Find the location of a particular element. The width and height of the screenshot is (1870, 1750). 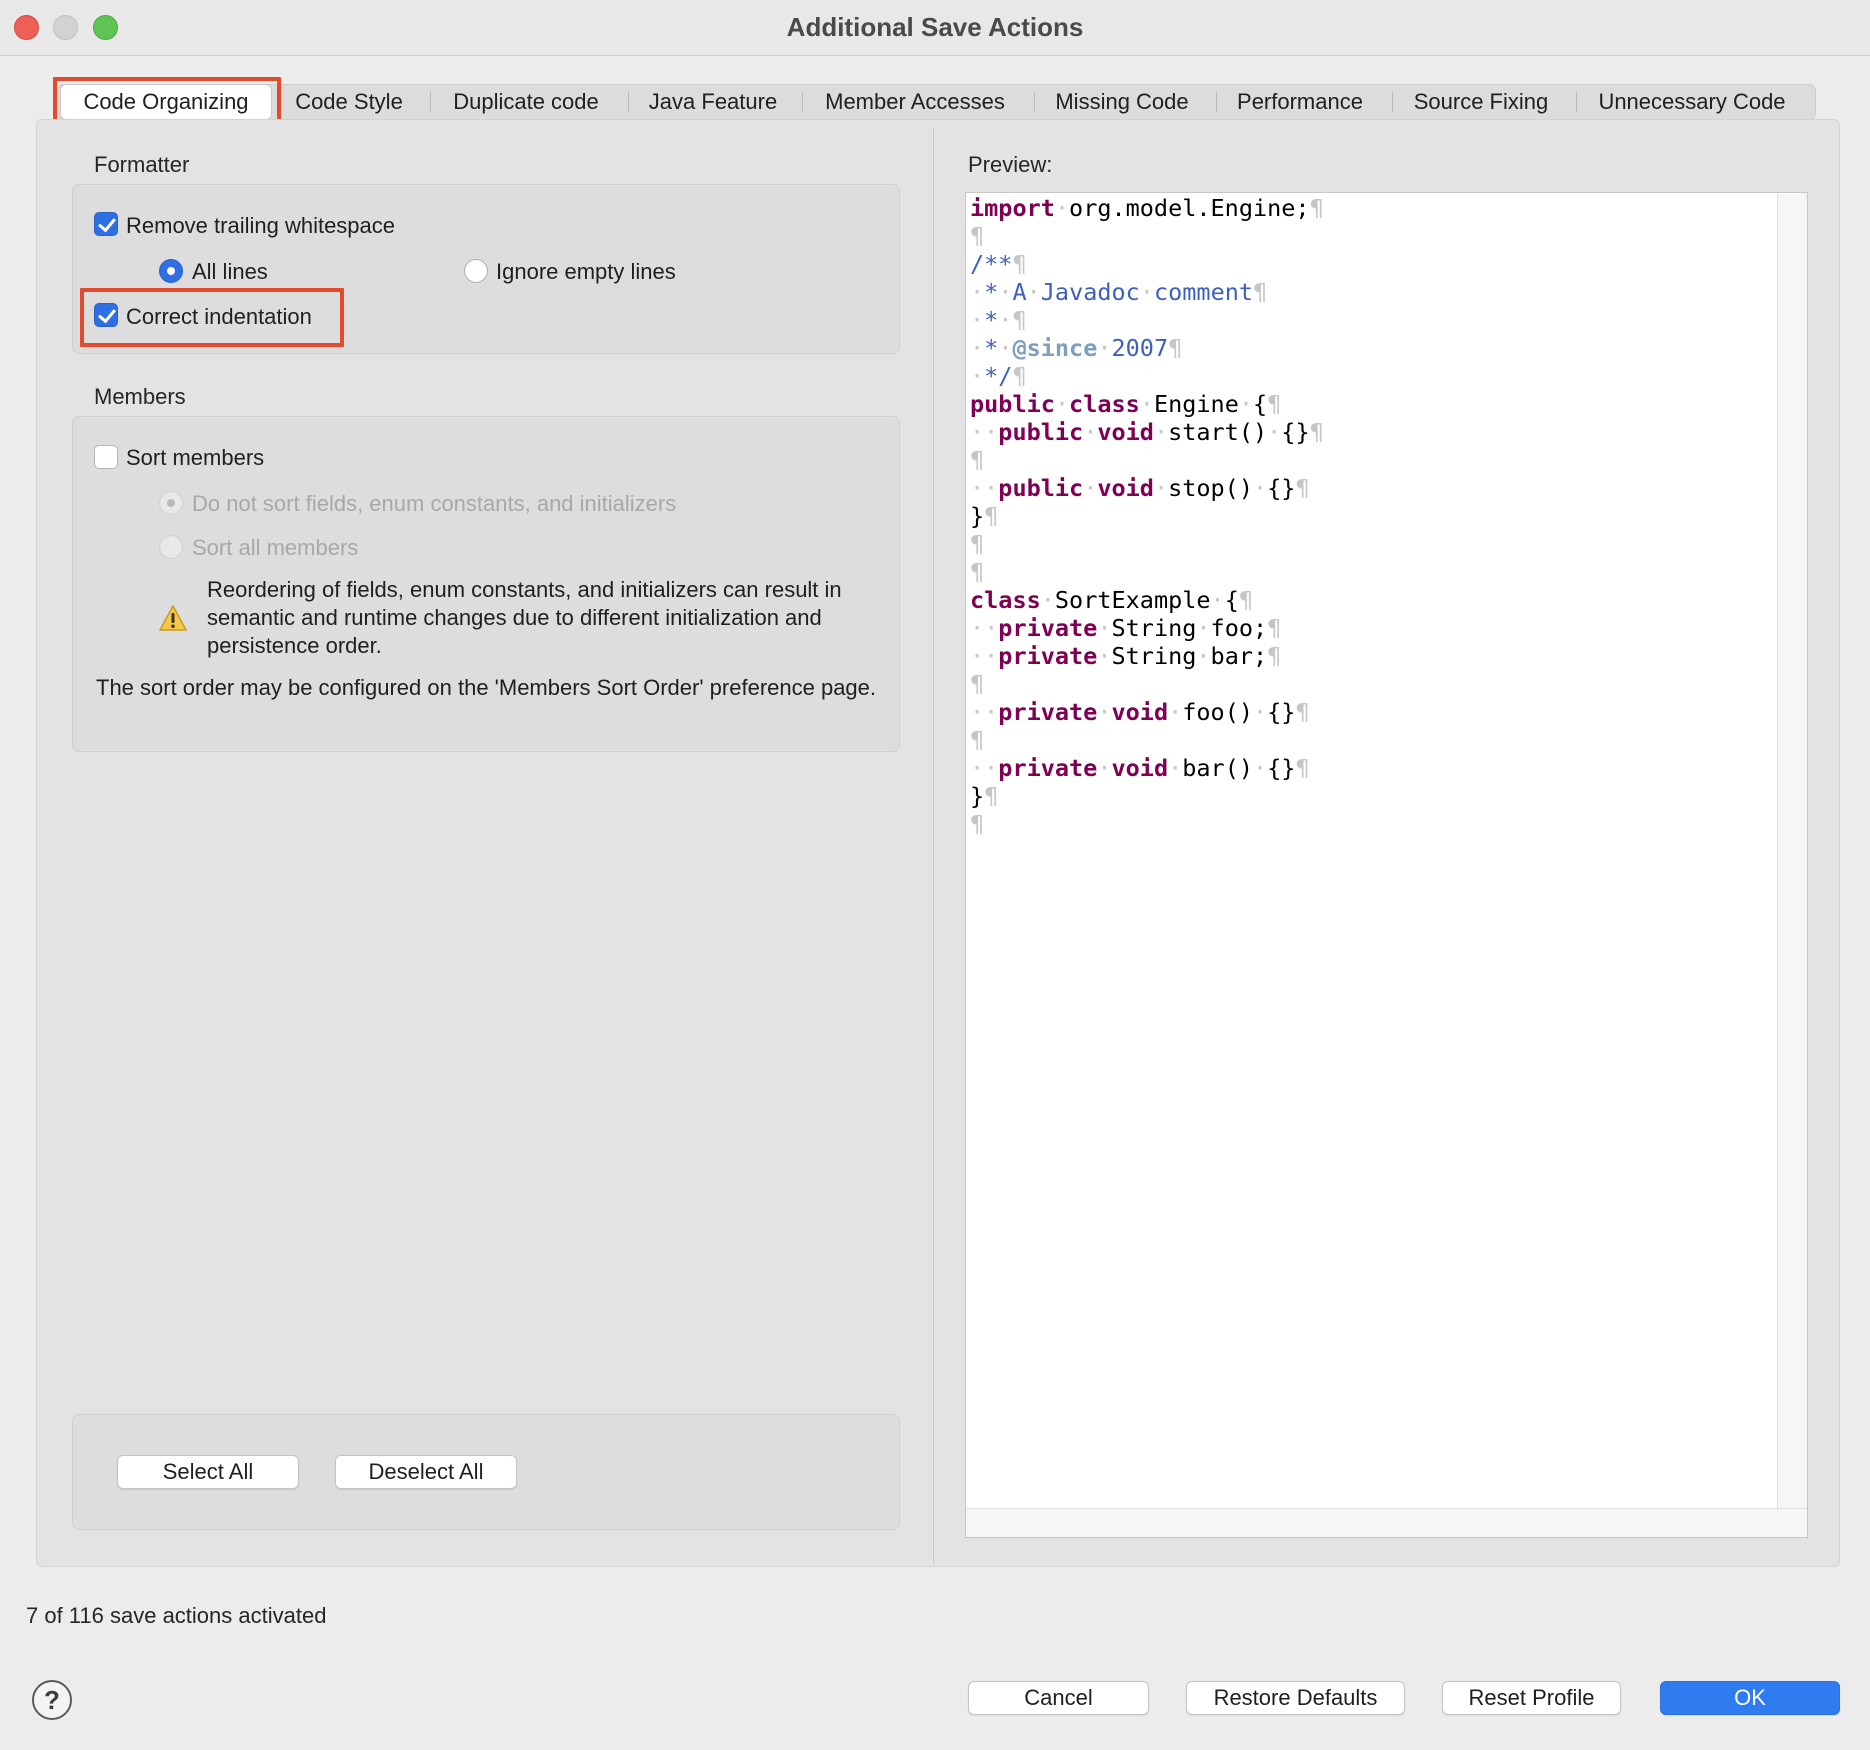

all-lines-label: All lines is located at coordinates (230, 272).